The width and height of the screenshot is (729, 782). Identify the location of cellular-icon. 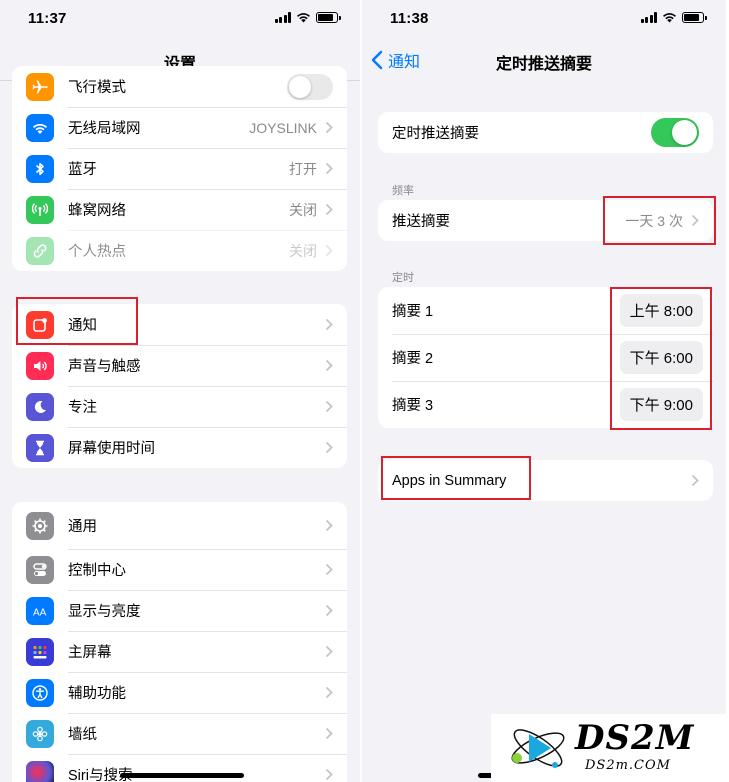
(40, 209).